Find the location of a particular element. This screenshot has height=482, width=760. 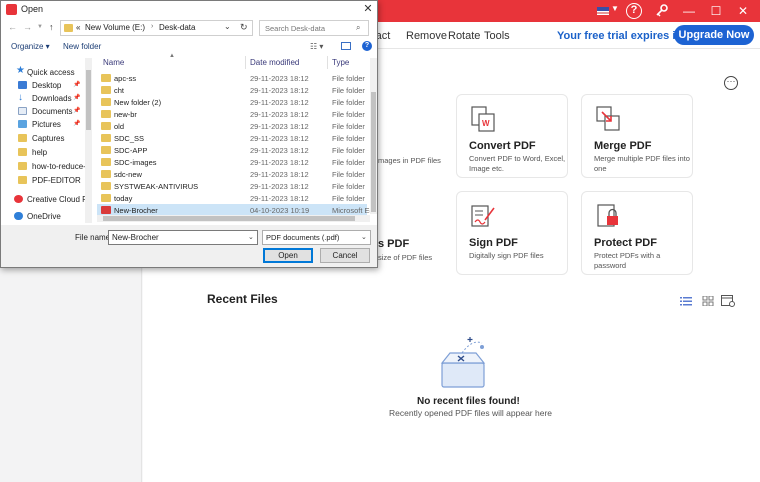

column-header-type: Type is located at coordinates (340, 62).